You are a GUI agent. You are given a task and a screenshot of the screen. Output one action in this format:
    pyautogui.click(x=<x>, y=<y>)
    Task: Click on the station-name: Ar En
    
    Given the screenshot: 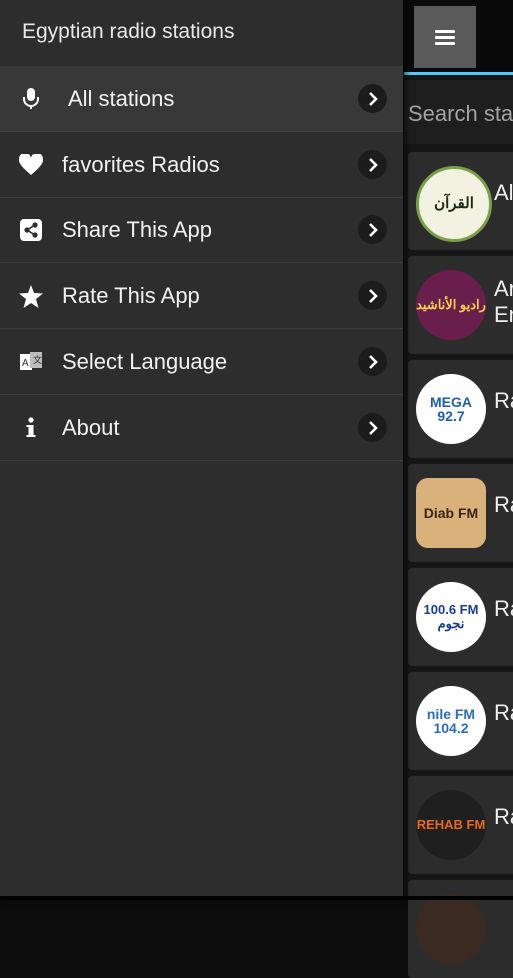 What is the action you would take?
    pyautogui.click(x=503, y=301)
    